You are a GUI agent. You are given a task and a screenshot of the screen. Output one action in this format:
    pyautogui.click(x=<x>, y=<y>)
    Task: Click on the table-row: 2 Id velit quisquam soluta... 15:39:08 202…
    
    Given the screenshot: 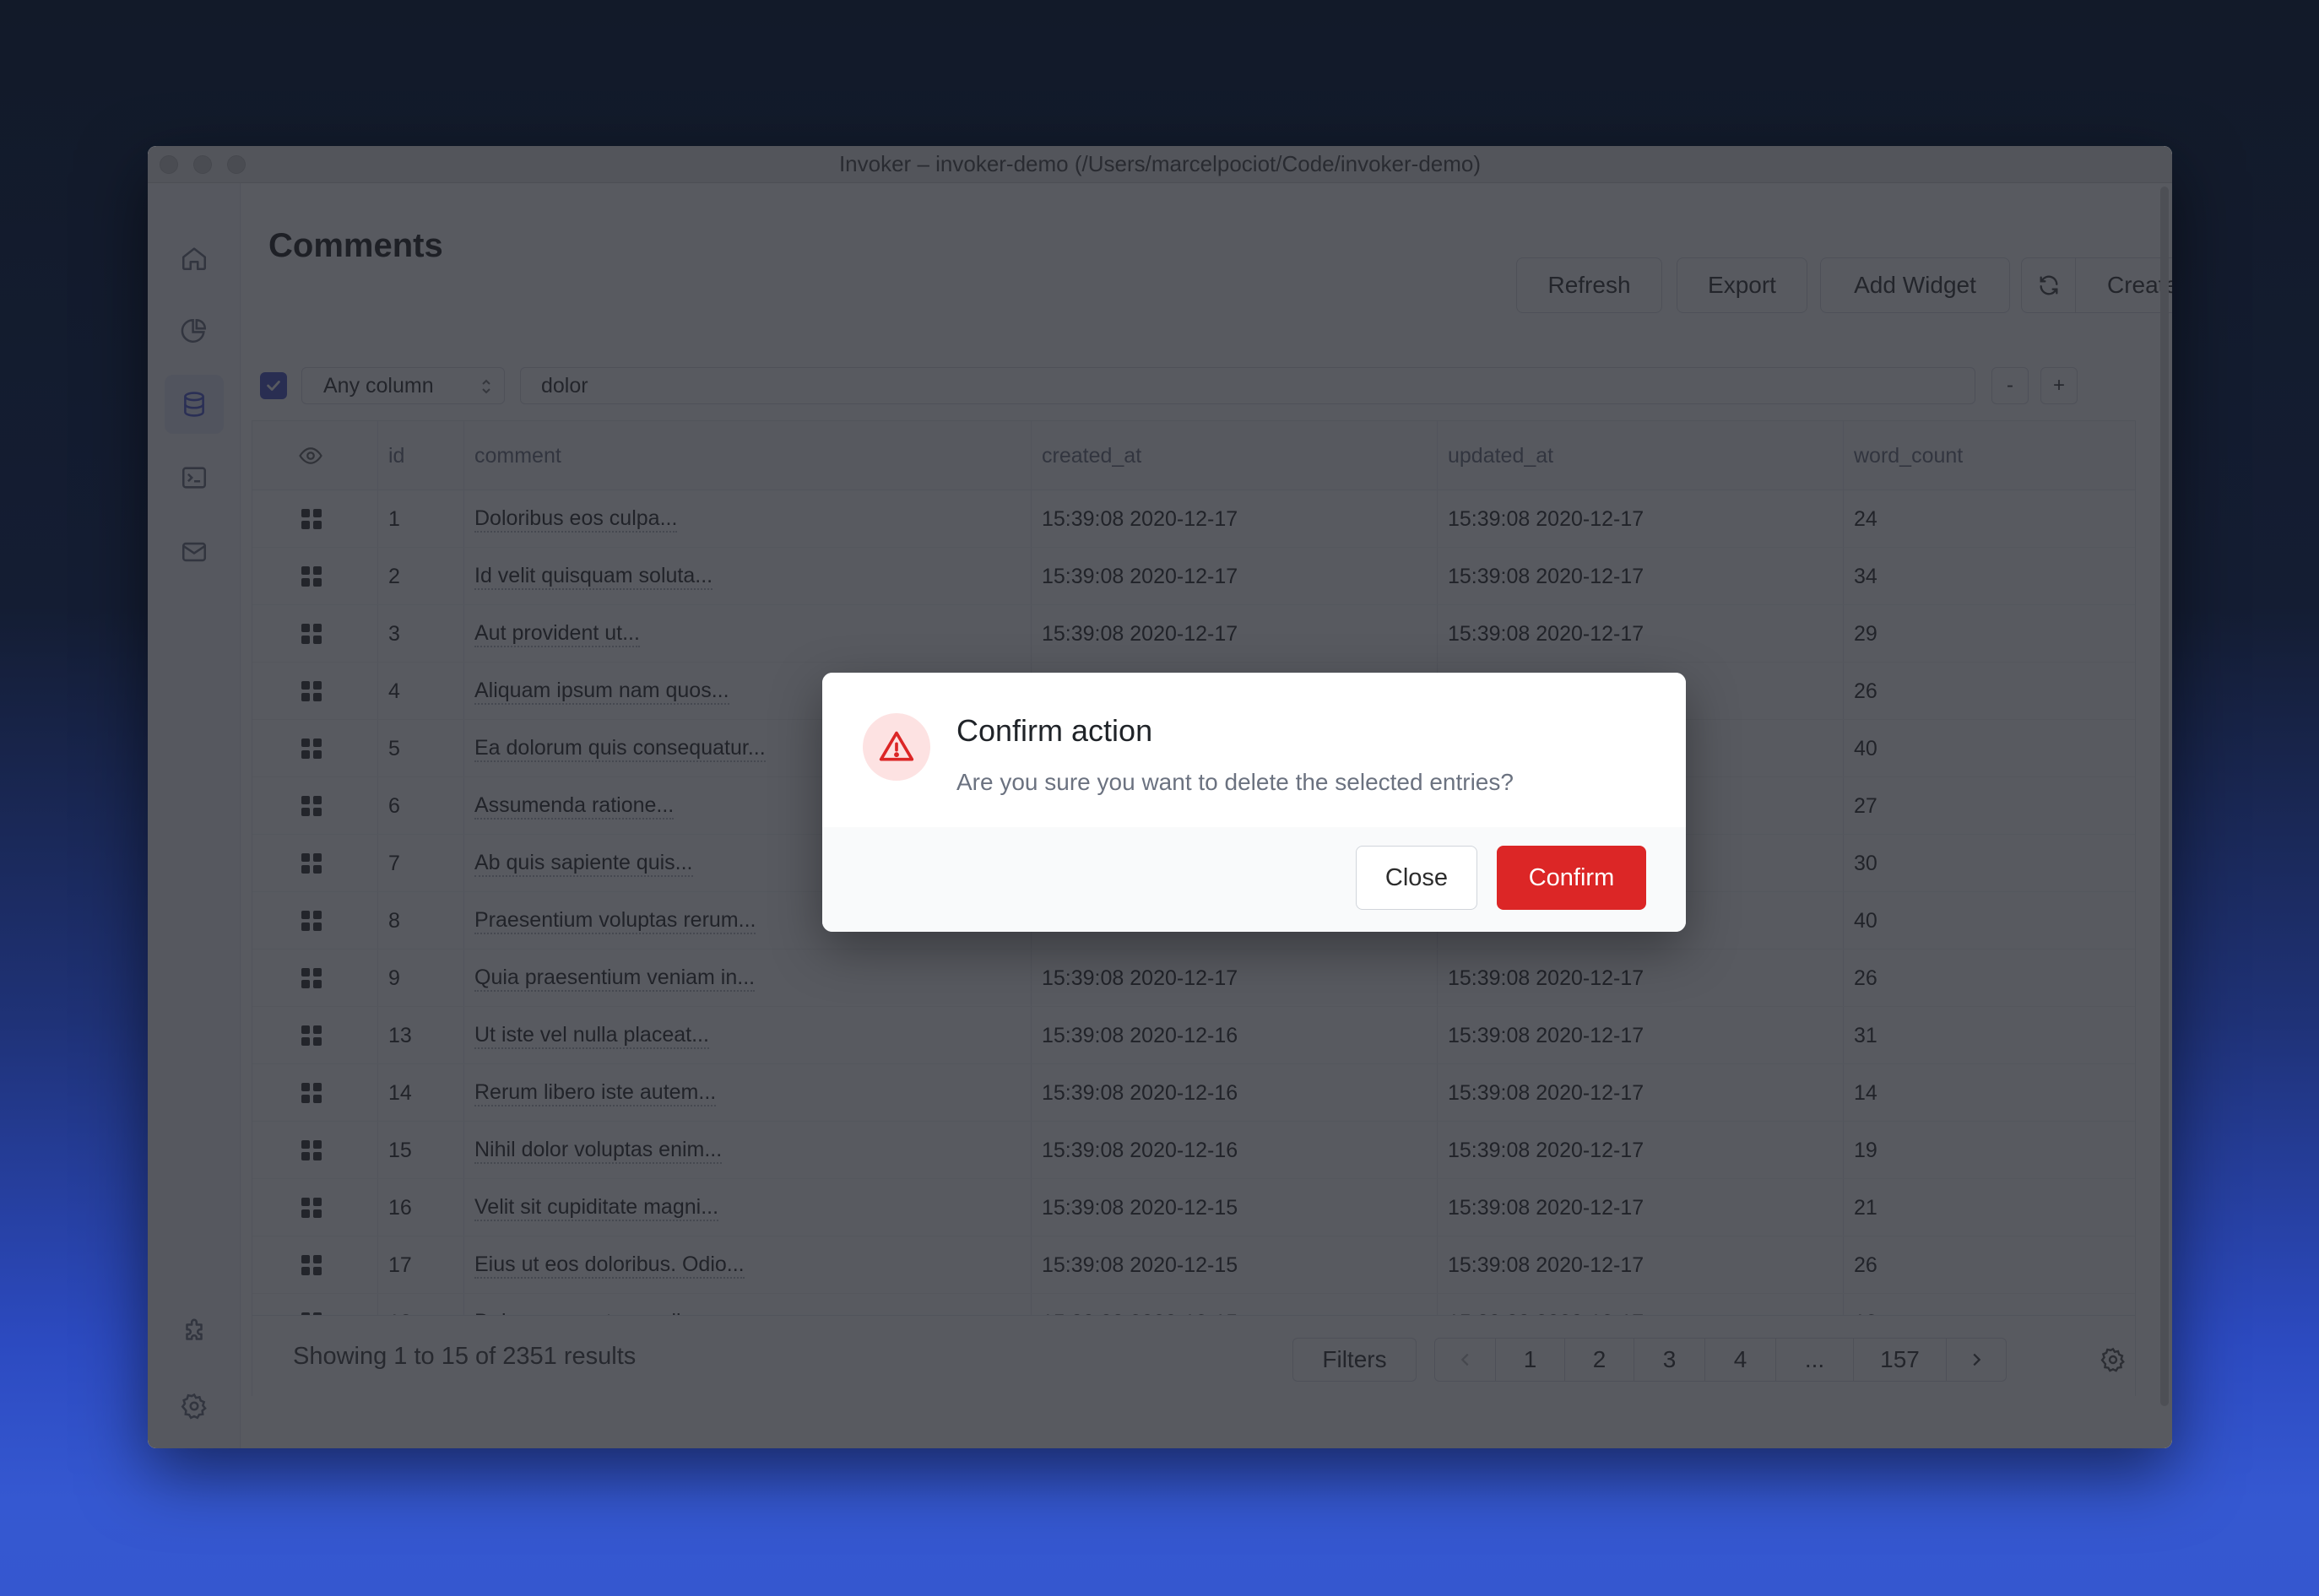 What is the action you would take?
    pyautogui.click(x=1193, y=576)
    